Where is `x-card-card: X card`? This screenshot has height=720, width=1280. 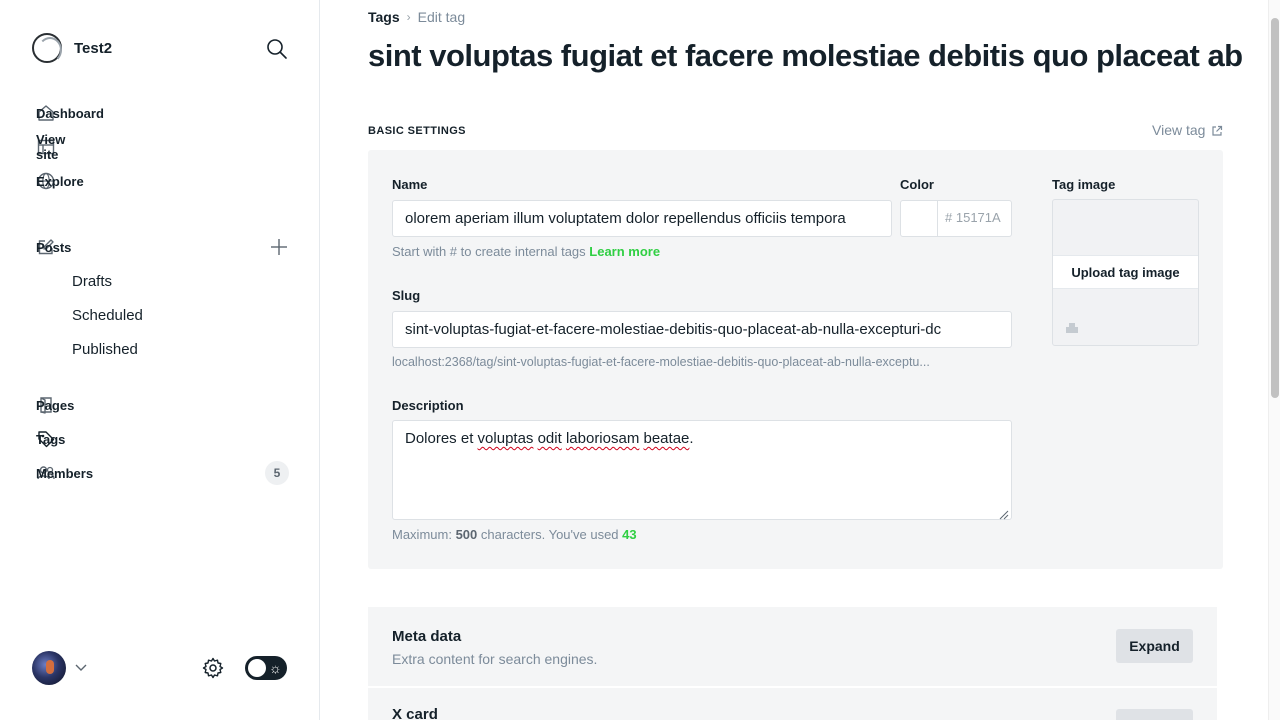
x-card-card: X card is located at coordinates (792, 704).